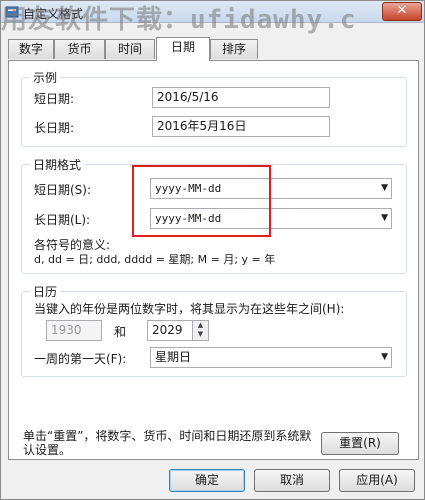 Image resolution: width=425 pixels, height=500 pixels. I want to click on spin-down-icon: ▼, so click(200, 334).